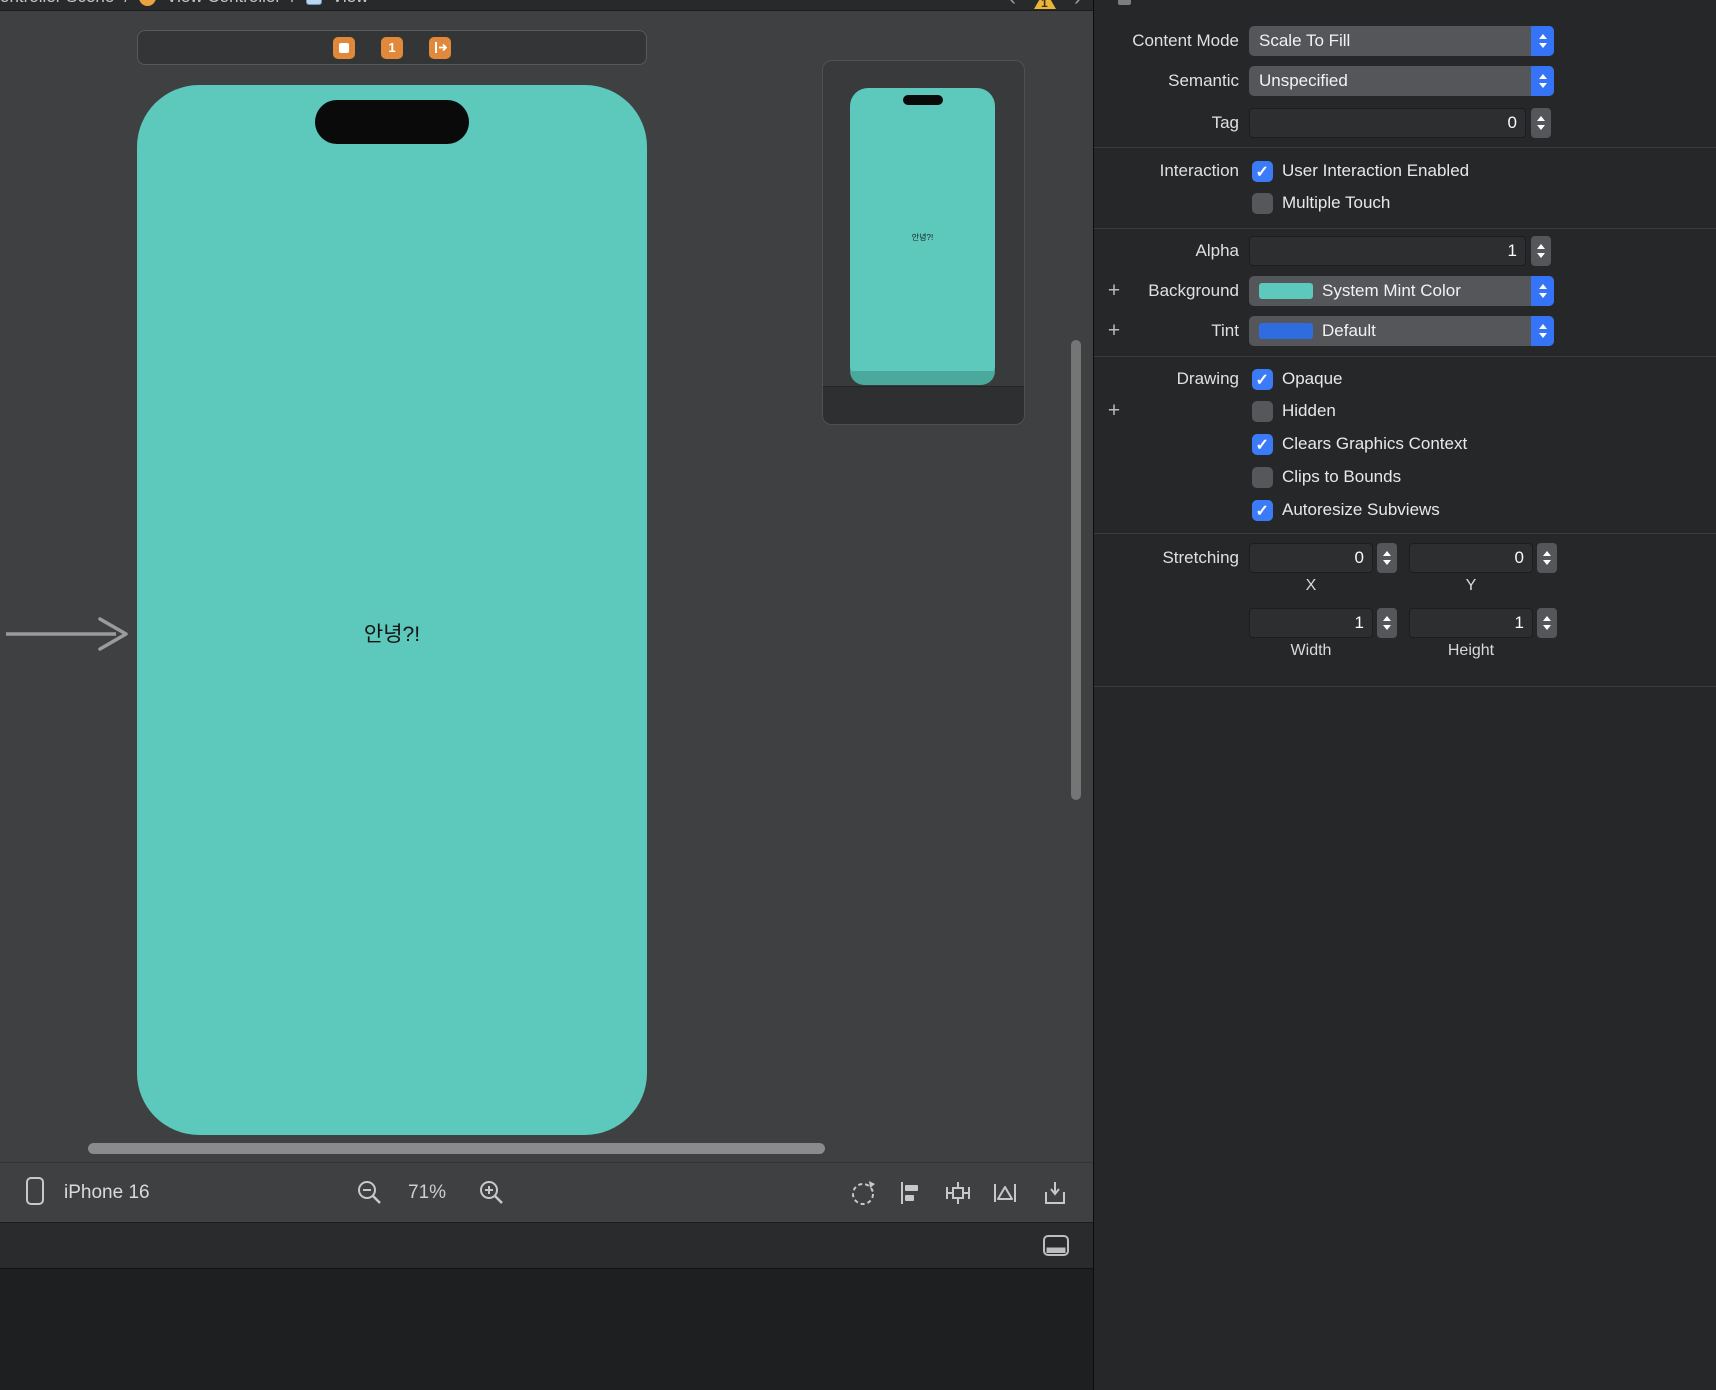  Describe the element at coordinates (350, 3) in the screenshot. I see `jump-bar-view: View` at that location.